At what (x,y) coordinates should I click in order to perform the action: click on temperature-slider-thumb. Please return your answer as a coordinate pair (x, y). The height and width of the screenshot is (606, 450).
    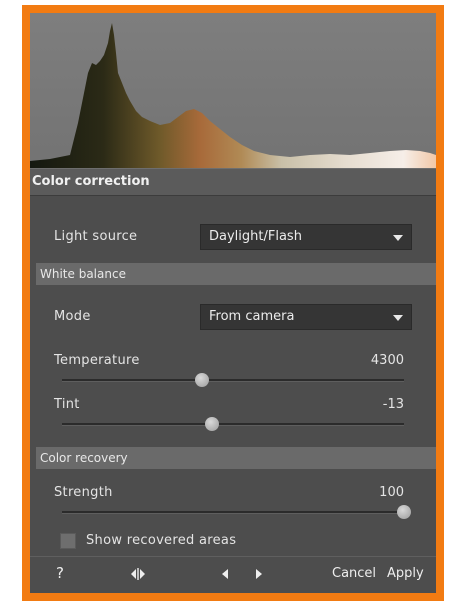
    Looking at the image, I should click on (202, 380).